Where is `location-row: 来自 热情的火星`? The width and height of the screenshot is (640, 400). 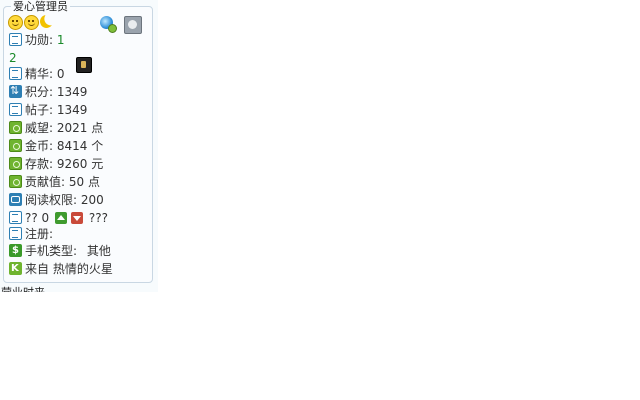 location-row: 来自 热情的火星 is located at coordinates (61, 269).